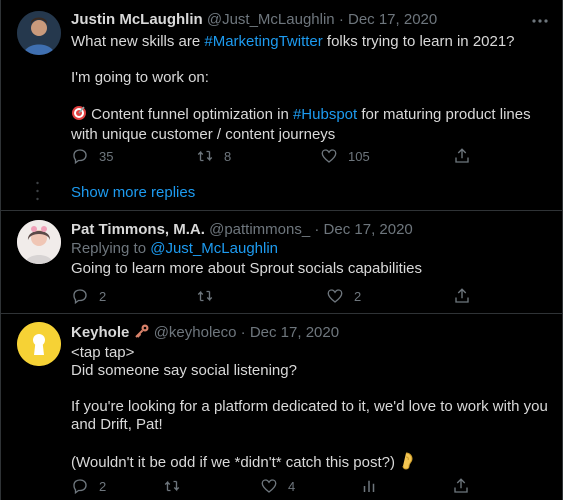  Describe the element at coordinates (259, 229) in the screenshot. I see `author-handle: @pattimmons_` at that location.